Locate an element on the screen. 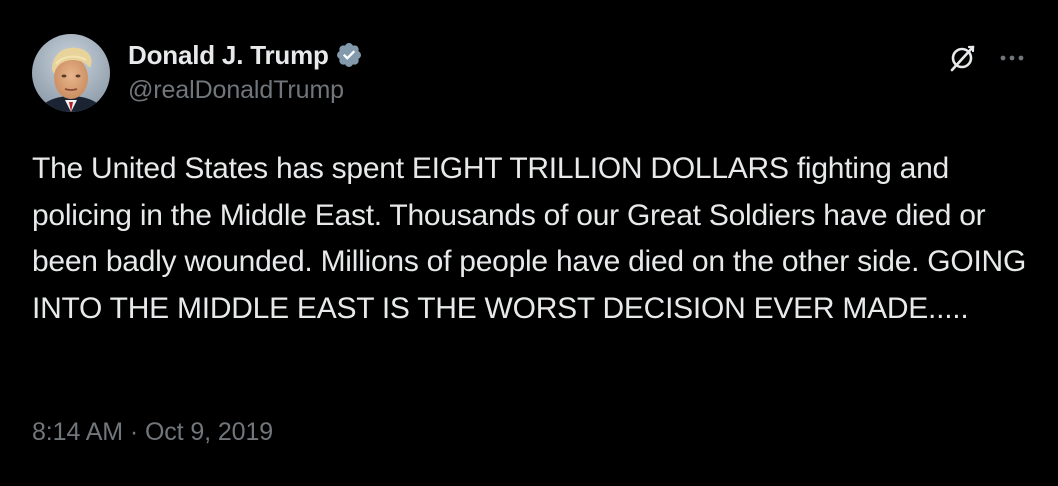  avatar-image is located at coordinates (71, 73).